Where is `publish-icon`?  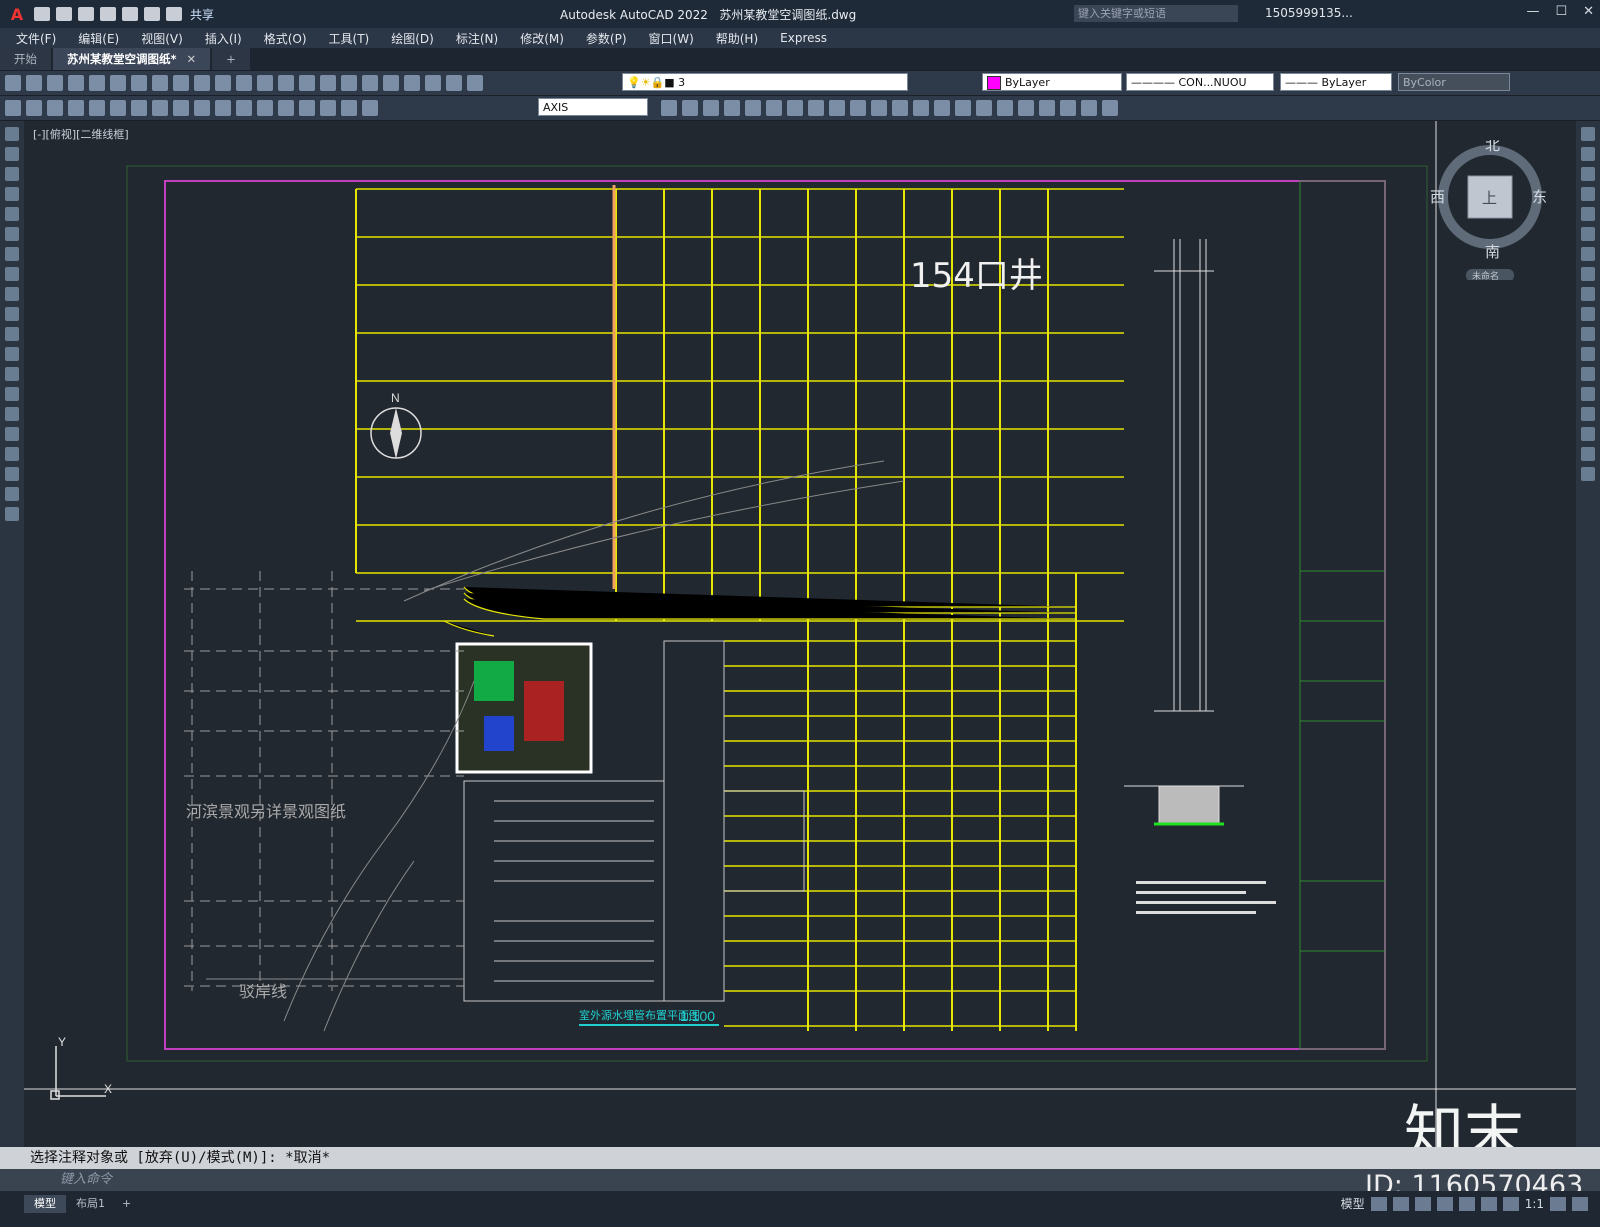 publish-icon is located at coordinates (118, 83).